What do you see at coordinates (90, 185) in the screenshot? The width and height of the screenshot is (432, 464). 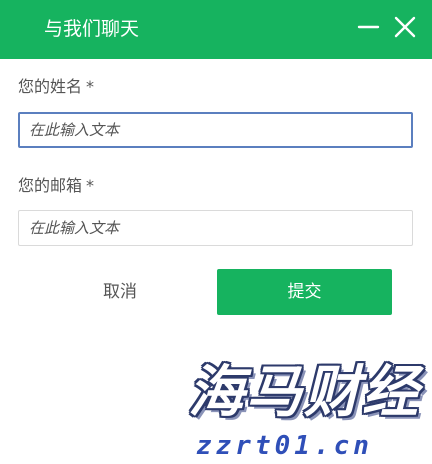 I see `email-required-mark: *` at bounding box center [90, 185].